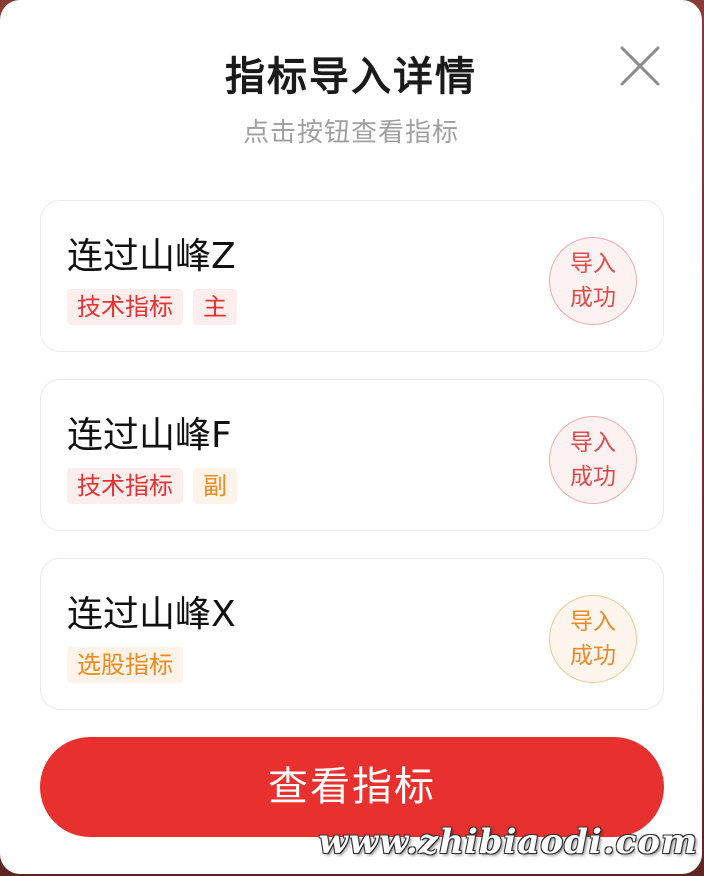  I want to click on dialog-title: 指标导入详情, so click(351, 77).